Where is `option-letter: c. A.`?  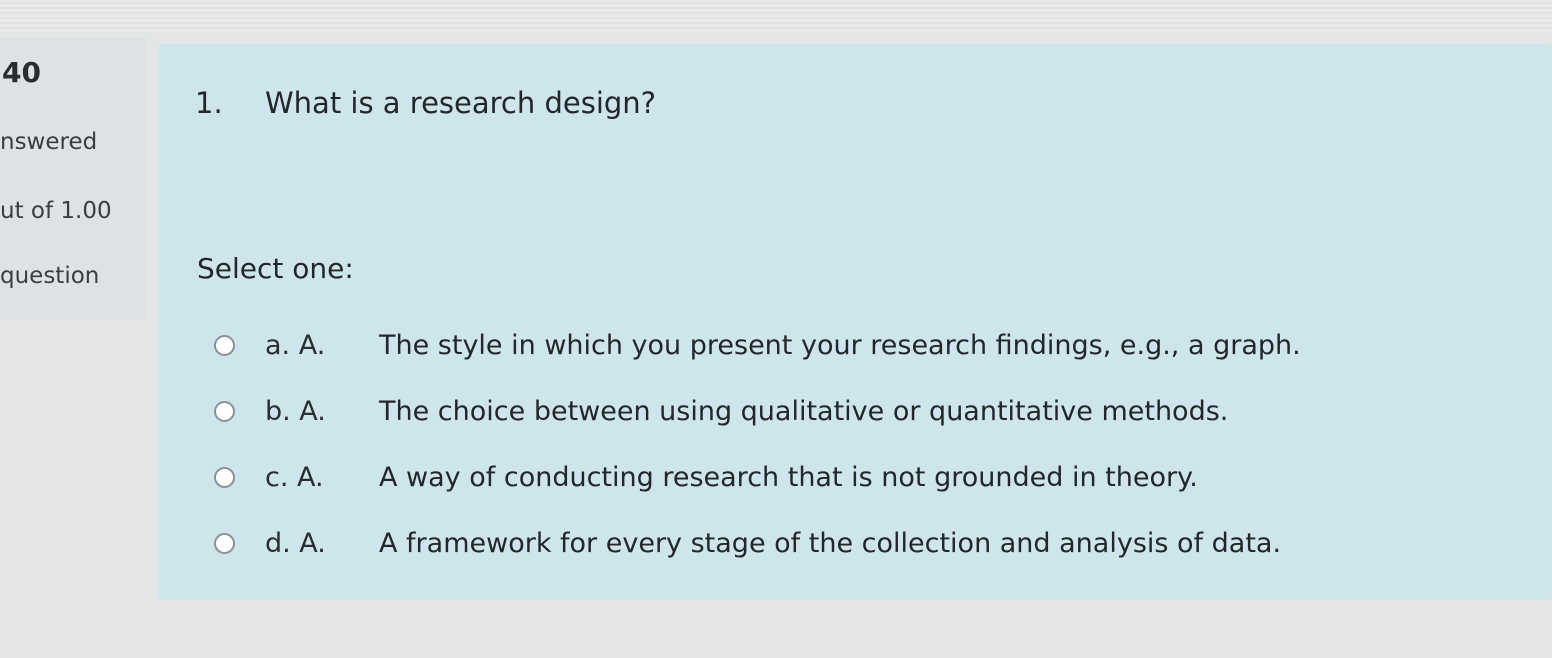 option-letter: c. A. is located at coordinates (294, 477).